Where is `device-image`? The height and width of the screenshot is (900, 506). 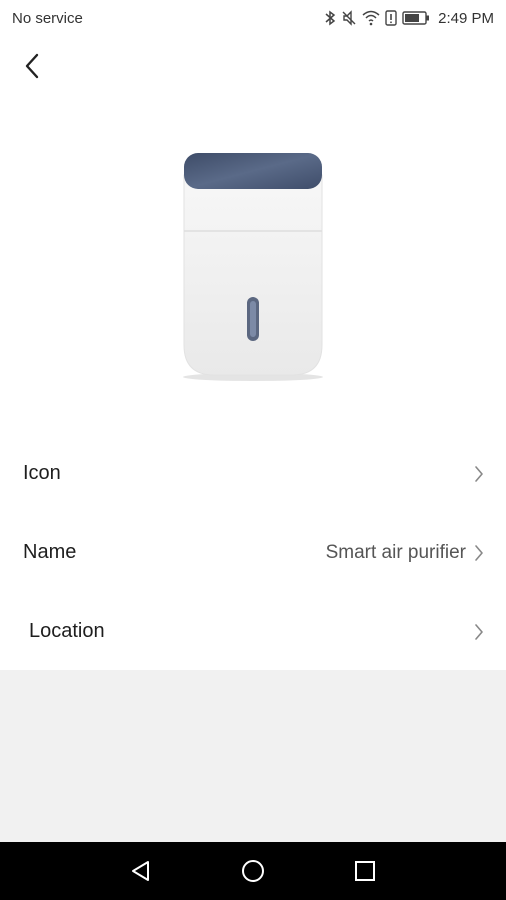 device-image is located at coordinates (253, 267).